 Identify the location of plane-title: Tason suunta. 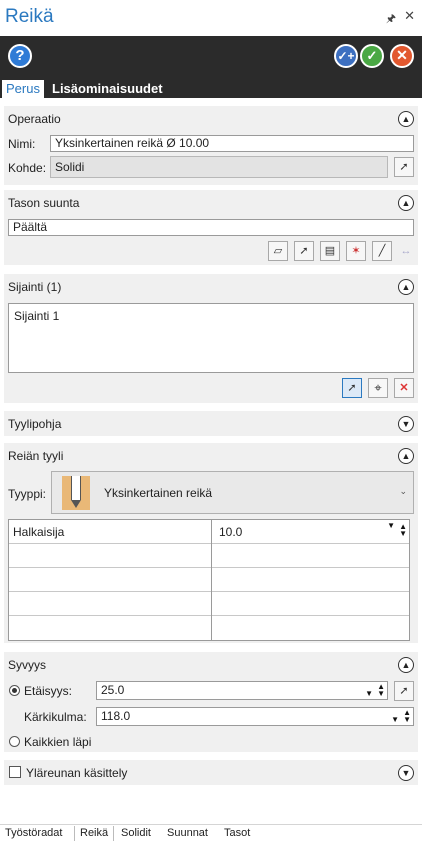
(44, 203).